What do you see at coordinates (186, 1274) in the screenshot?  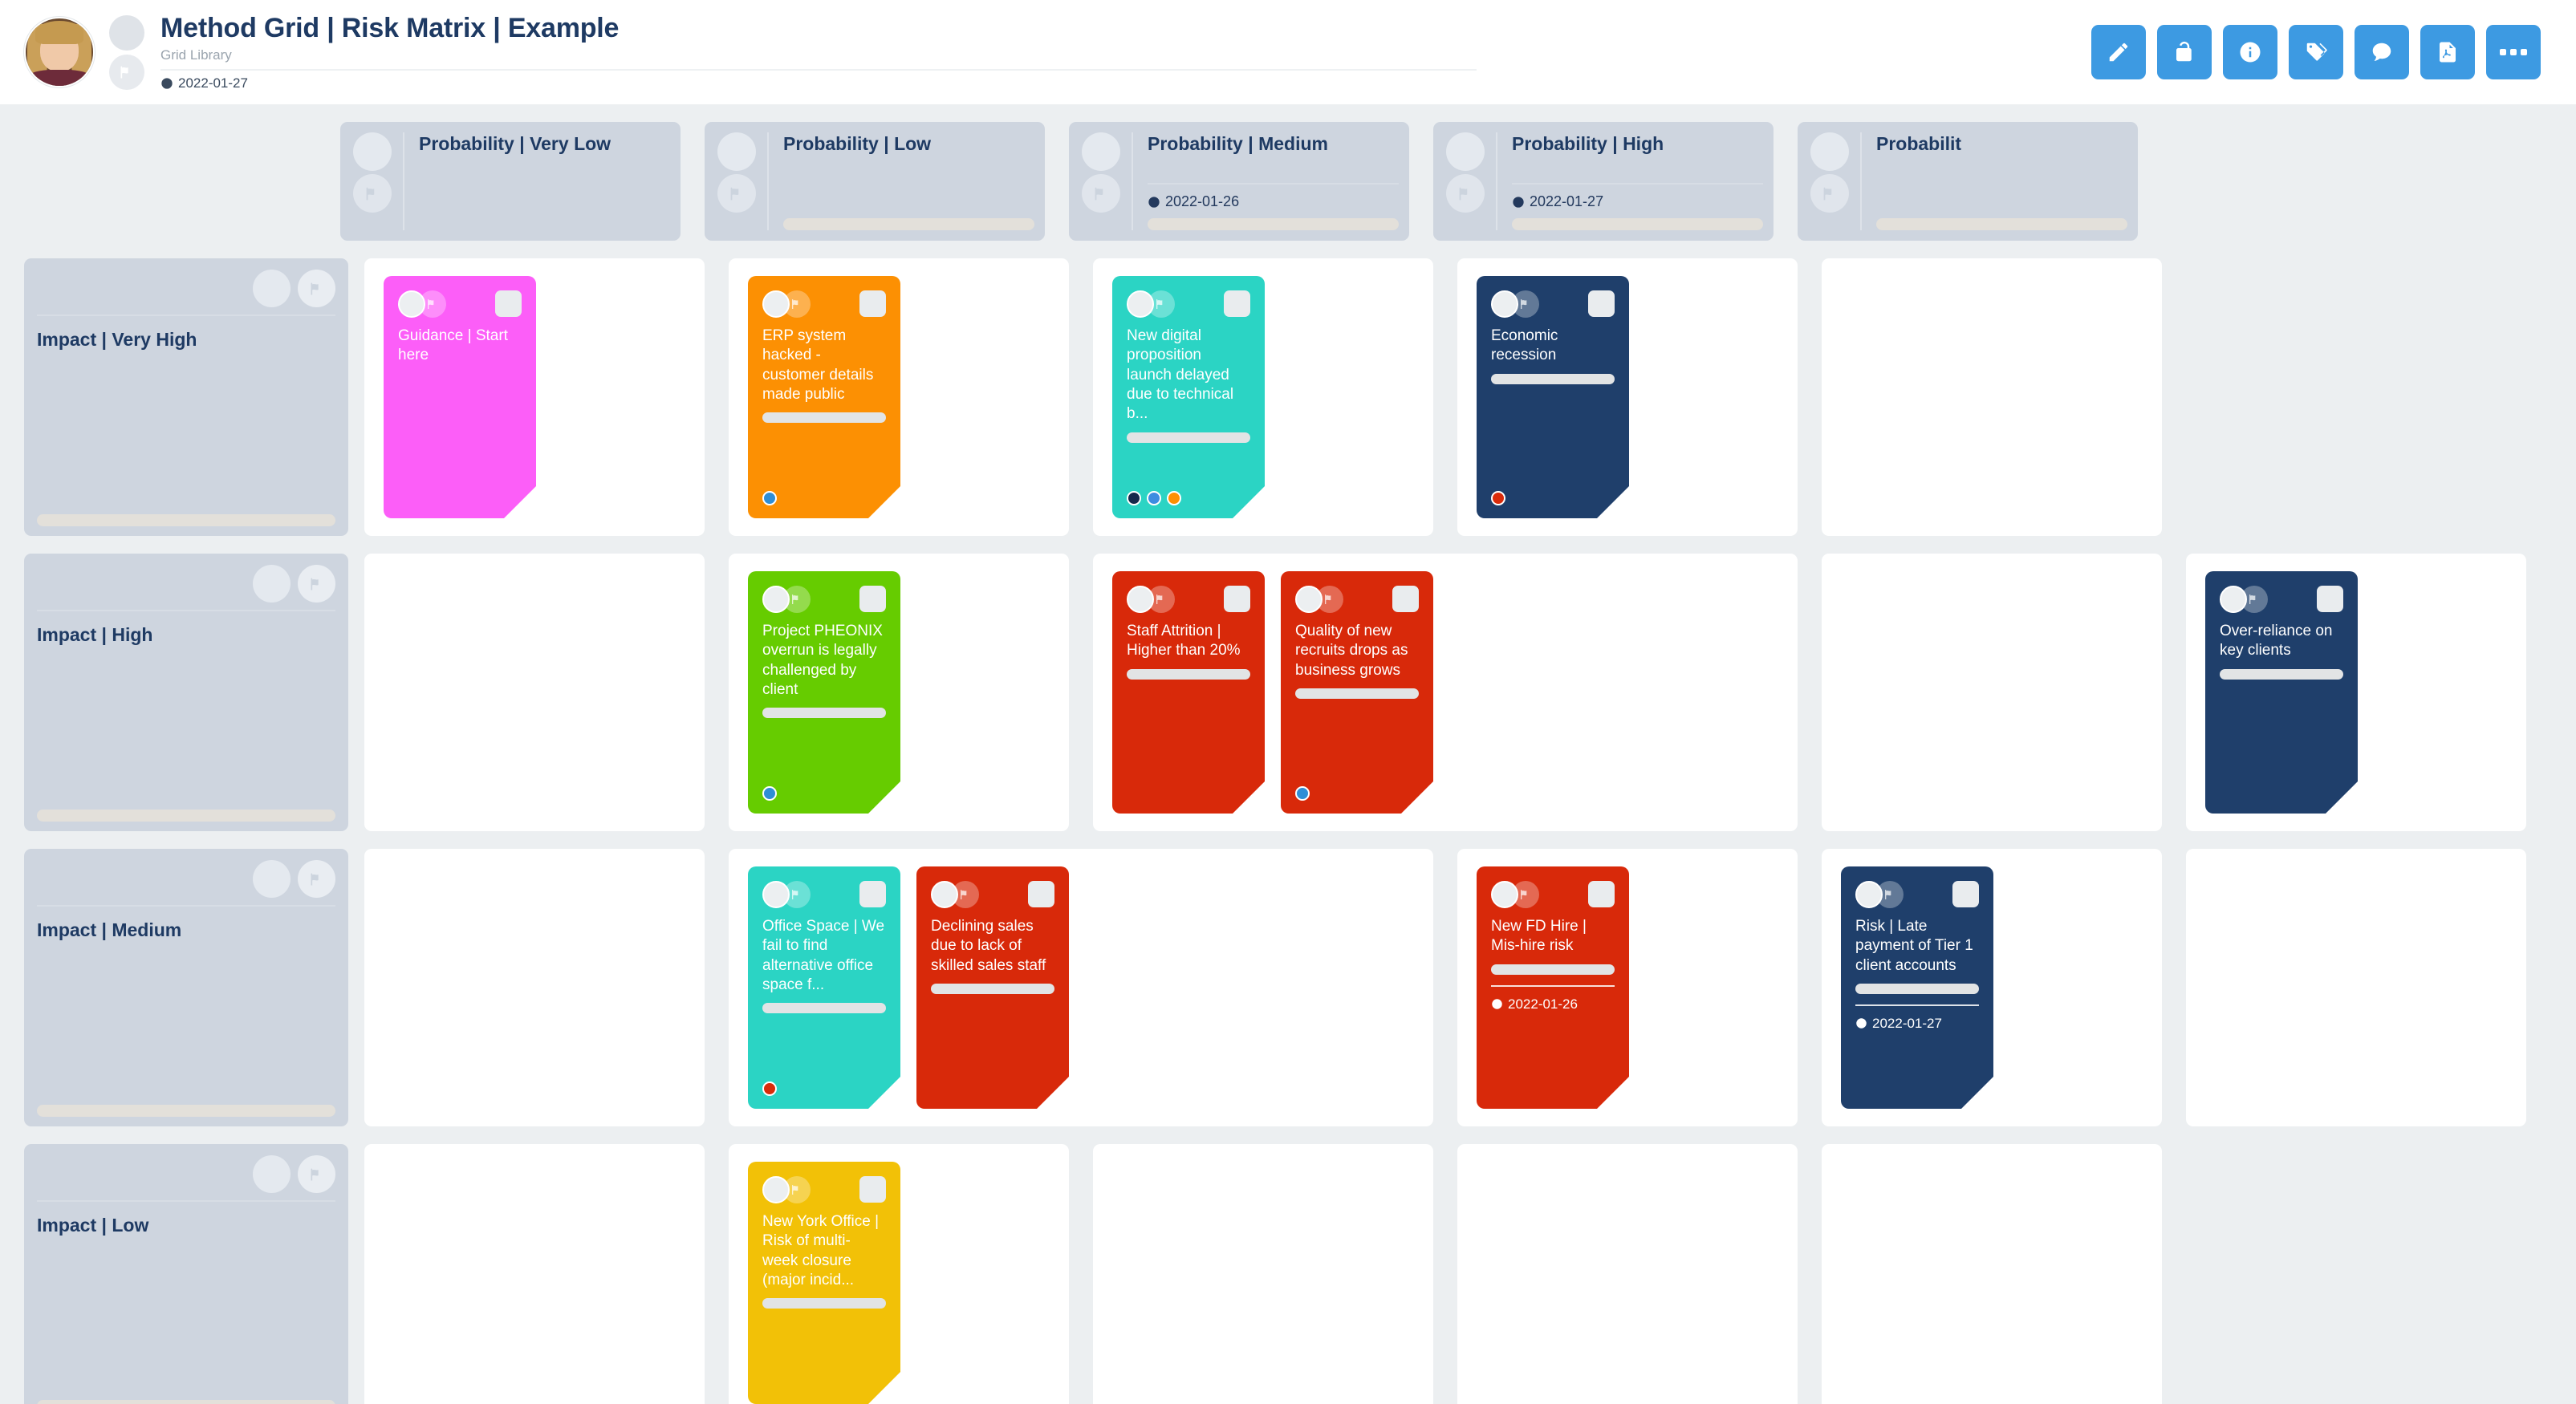 I see `row-header-4: Impact | Low` at bounding box center [186, 1274].